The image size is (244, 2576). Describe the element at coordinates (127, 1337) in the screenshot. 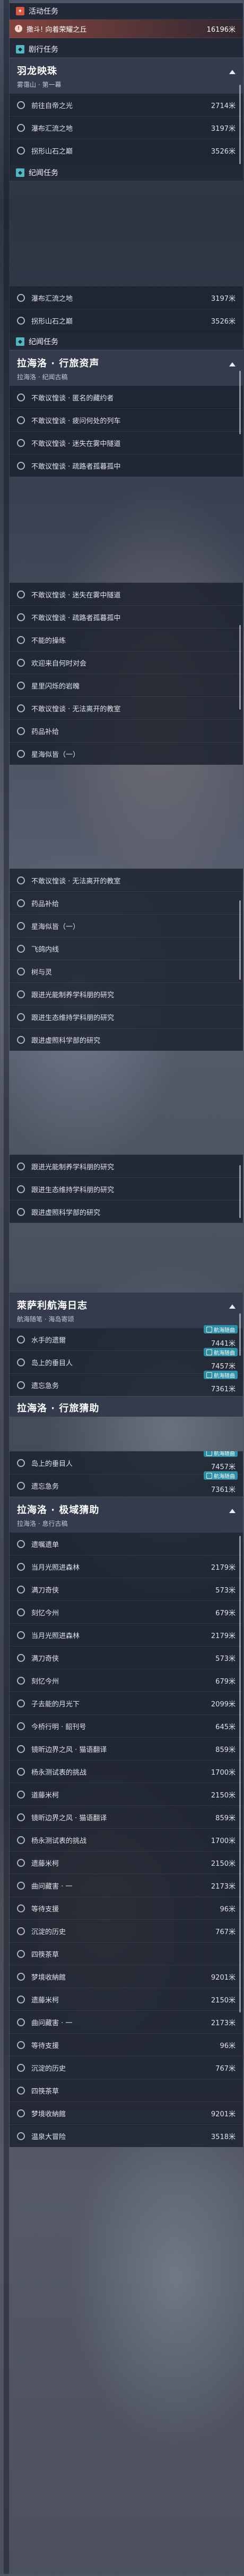

I see `quest-objective: 航海随曲 水手的遗爾 7441米` at that location.